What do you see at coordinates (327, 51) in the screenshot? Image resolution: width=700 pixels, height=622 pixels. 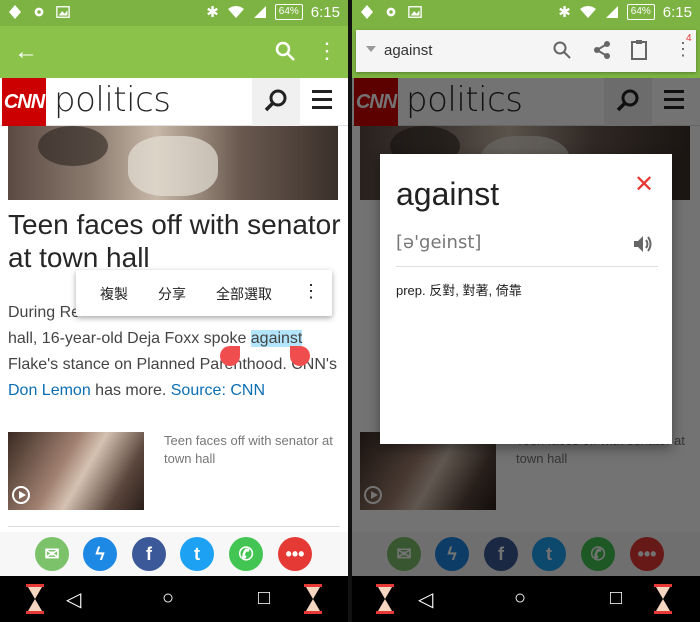 I see `overflow-menu-icon: ⋮` at bounding box center [327, 51].